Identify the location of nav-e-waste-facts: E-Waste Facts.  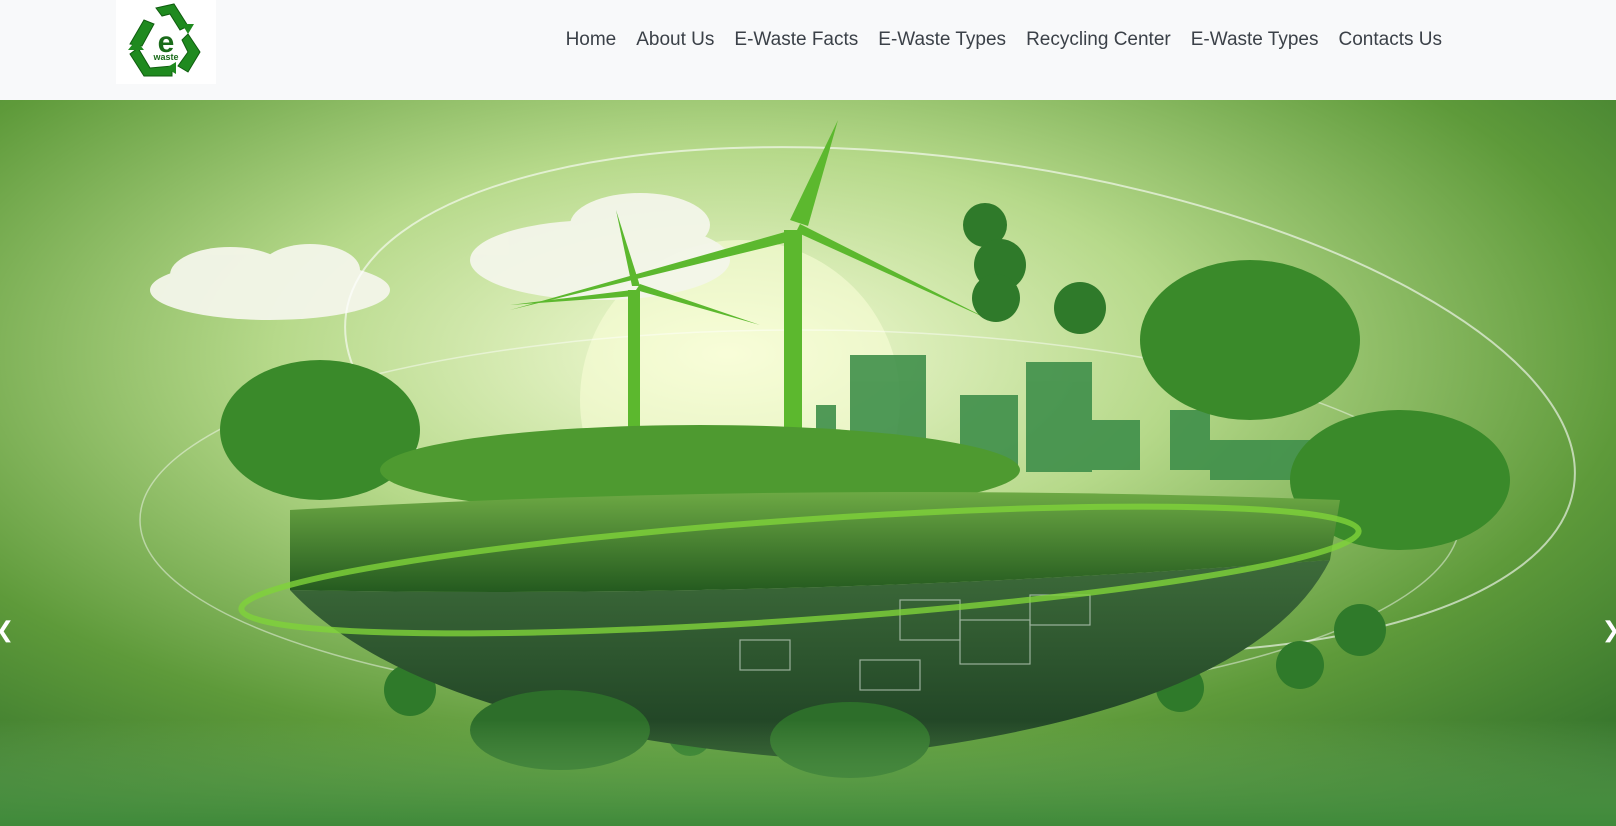
(796, 40).